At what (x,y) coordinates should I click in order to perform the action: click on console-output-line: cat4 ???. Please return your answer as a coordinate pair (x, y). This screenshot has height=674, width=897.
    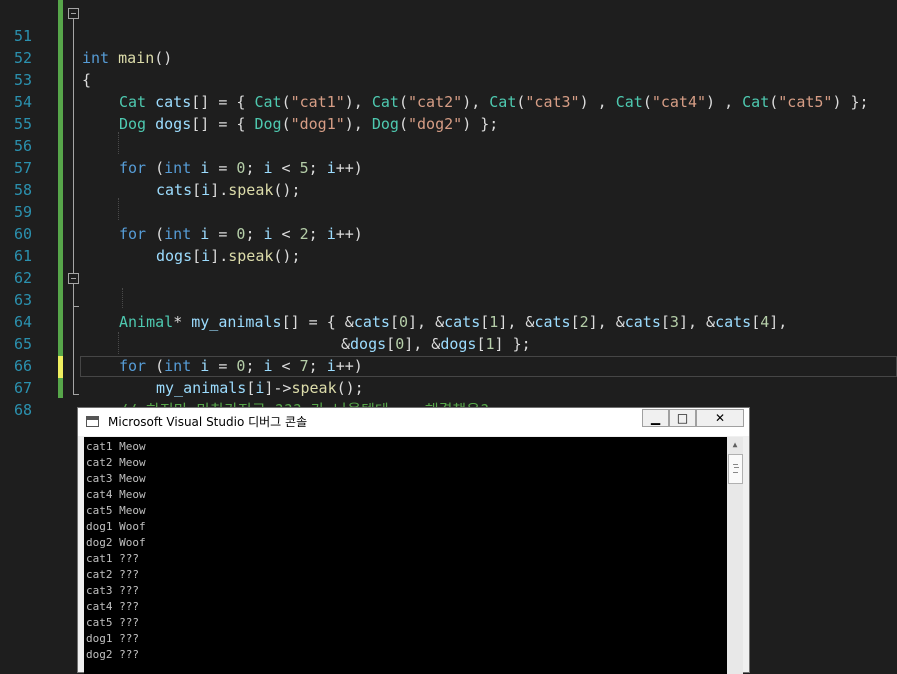
    Looking at the image, I should click on (112, 606).